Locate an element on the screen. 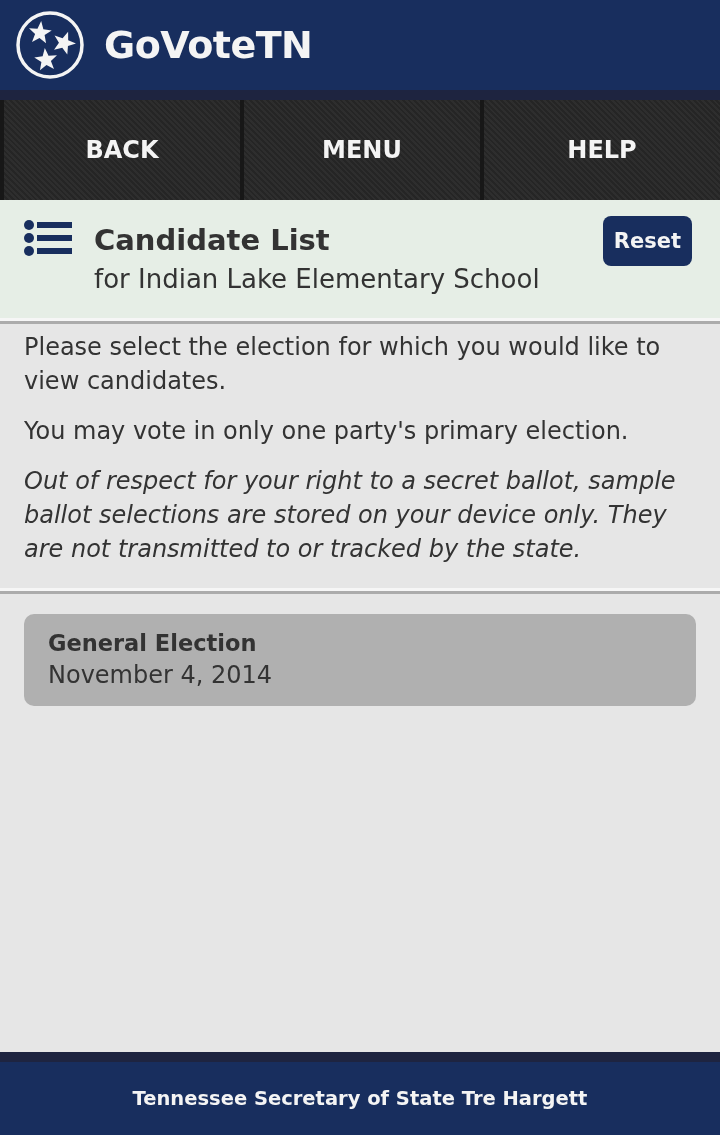 This screenshot has width=720, height=1135. instruction-text: You may vote in only one party's primary election. is located at coordinates (327, 431).